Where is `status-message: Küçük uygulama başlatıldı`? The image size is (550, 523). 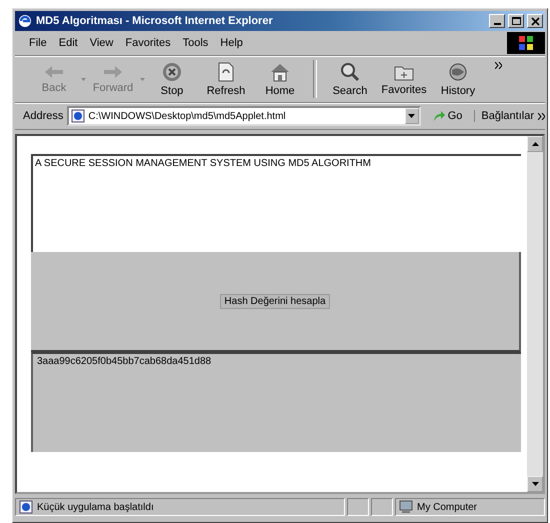
status-message: Küçük uygulama başlatıldı is located at coordinates (95, 507).